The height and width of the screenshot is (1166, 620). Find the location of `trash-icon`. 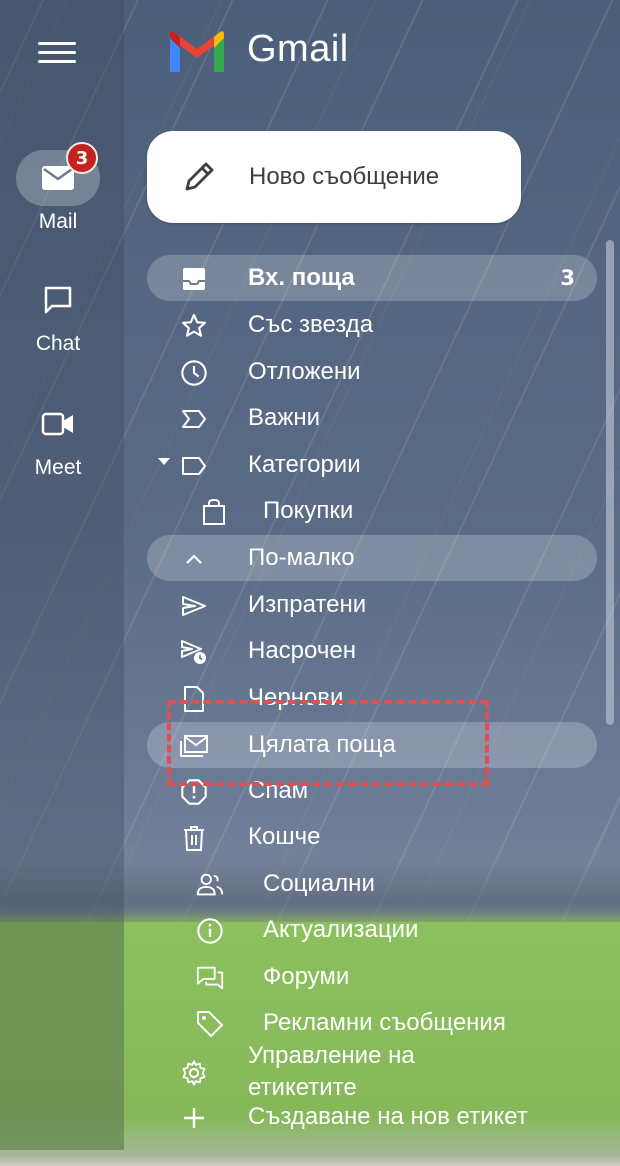

trash-icon is located at coordinates (194, 838).